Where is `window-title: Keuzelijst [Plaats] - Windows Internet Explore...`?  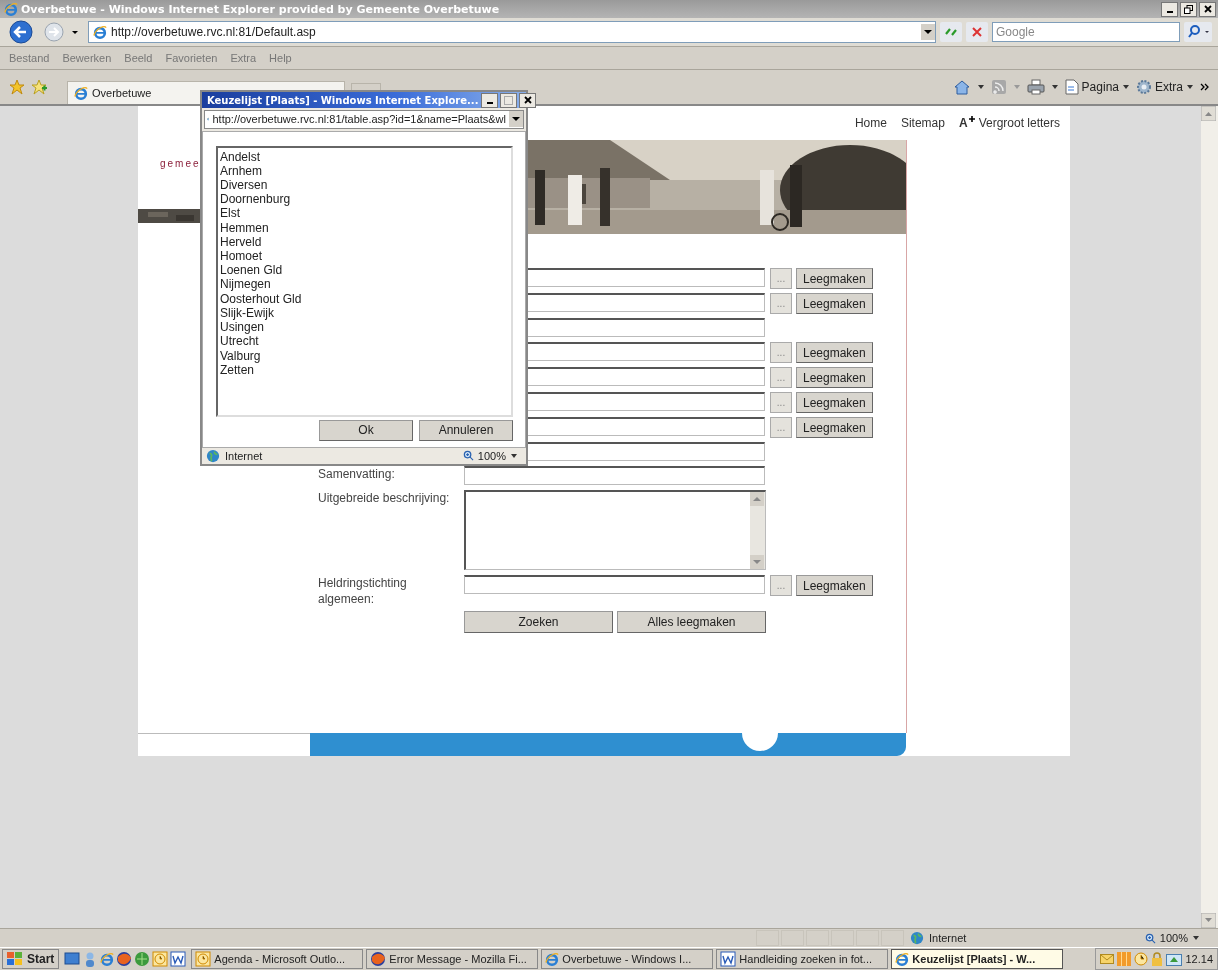
window-title: Keuzelijst [Plaats] - Windows Internet Explore... is located at coordinates (343, 100).